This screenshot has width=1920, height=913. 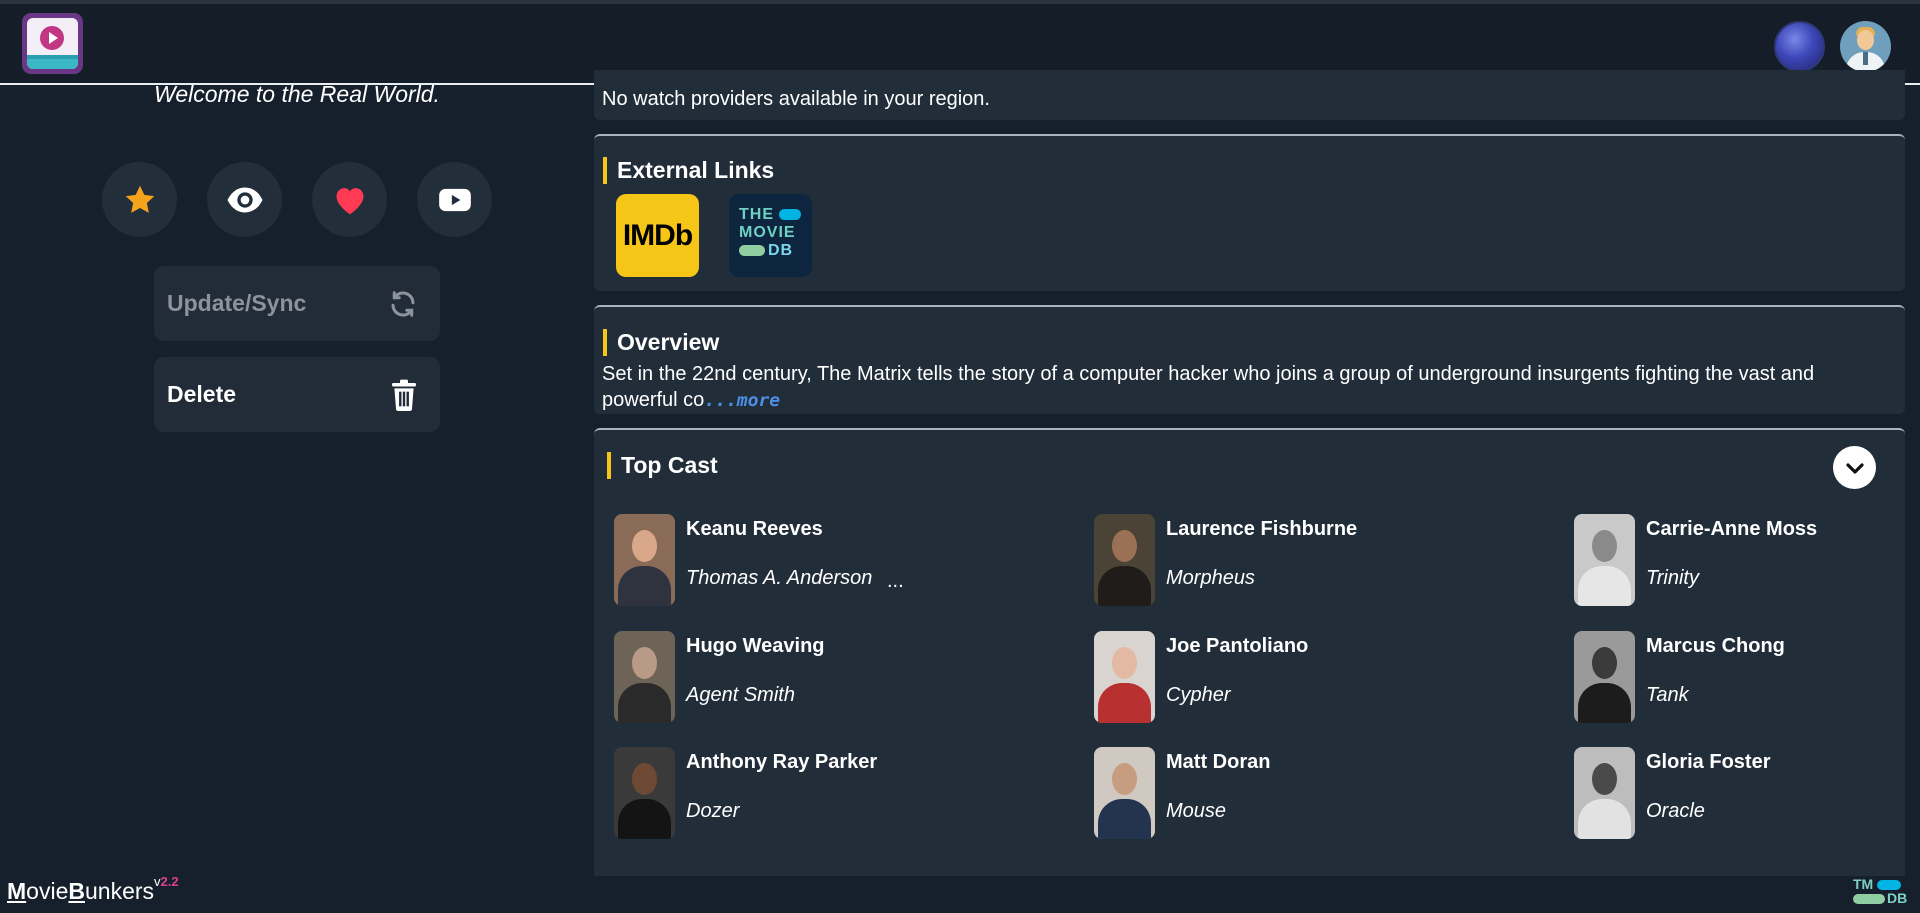 I want to click on delete-label: Delete, so click(x=202, y=394).